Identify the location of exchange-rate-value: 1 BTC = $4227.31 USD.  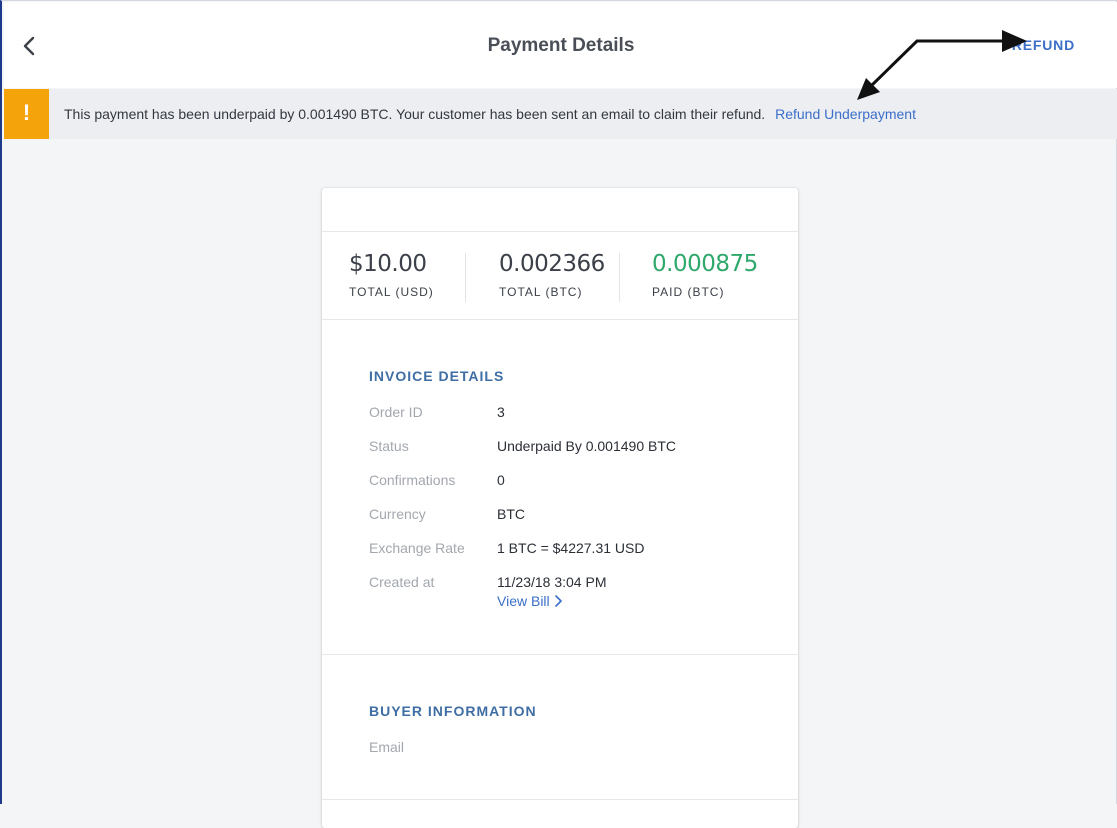
(571, 548).